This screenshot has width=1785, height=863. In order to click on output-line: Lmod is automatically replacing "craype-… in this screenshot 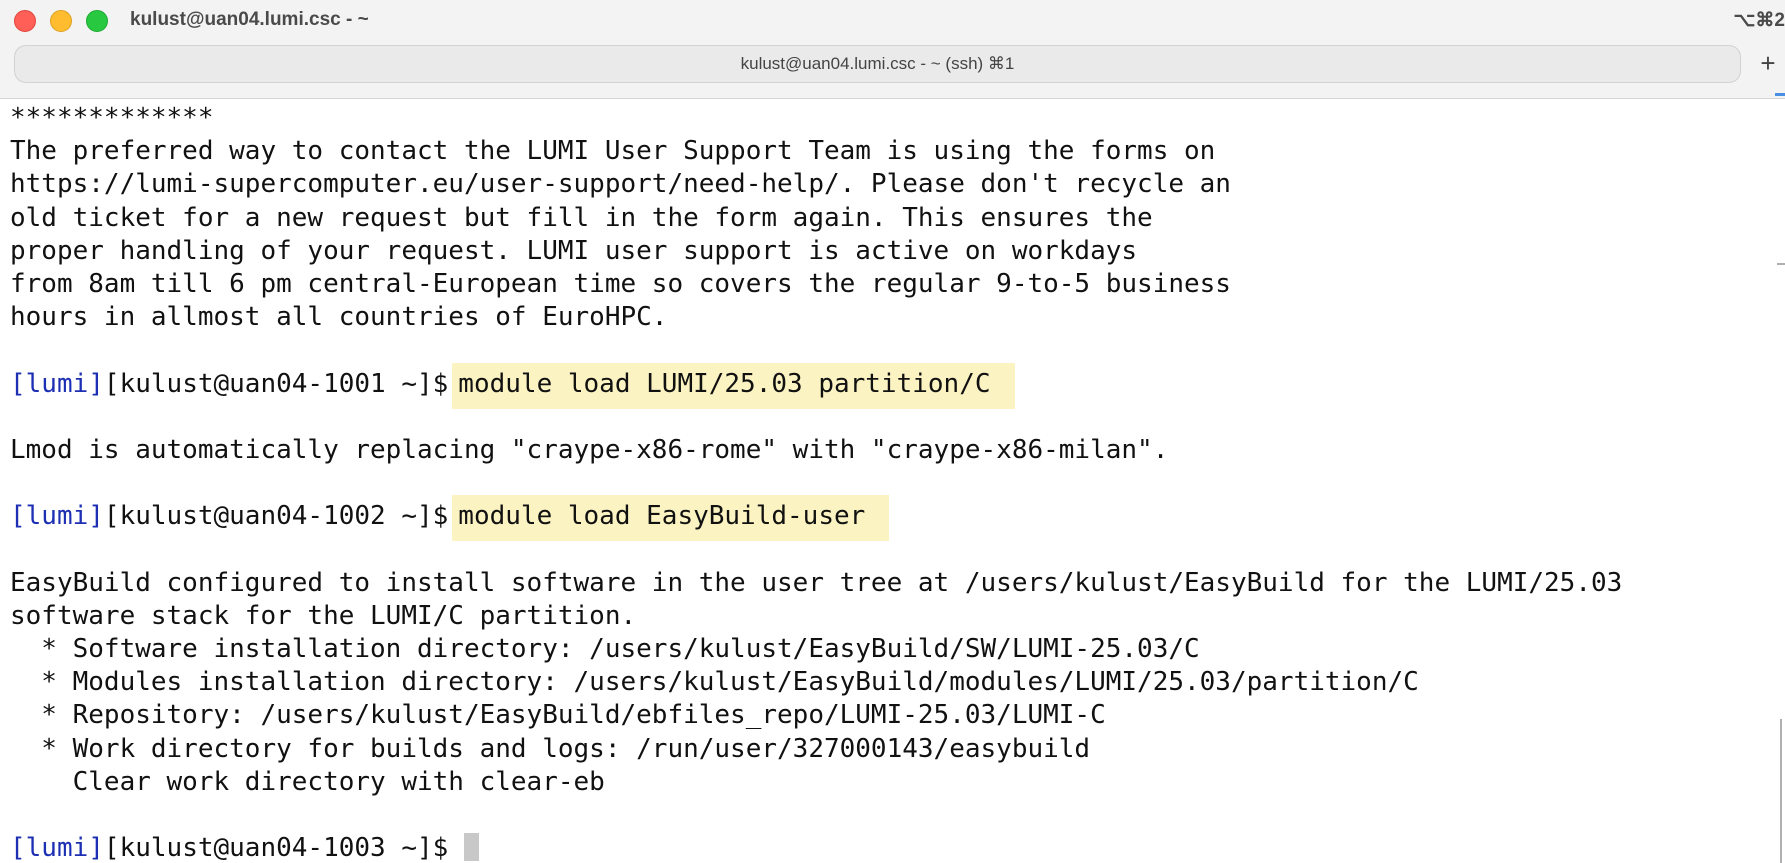, I will do `click(589, 449)`.